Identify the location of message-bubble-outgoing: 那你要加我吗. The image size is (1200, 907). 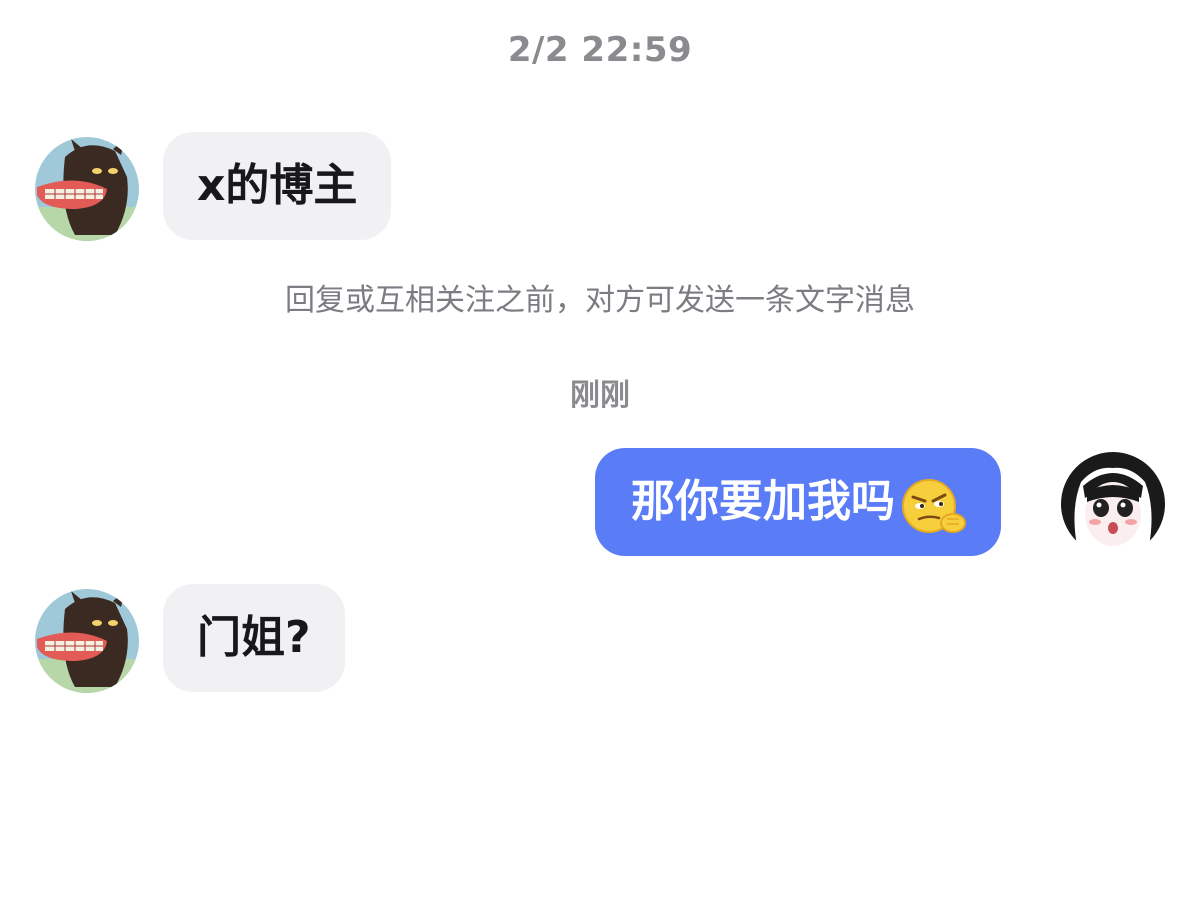
(798, 502).